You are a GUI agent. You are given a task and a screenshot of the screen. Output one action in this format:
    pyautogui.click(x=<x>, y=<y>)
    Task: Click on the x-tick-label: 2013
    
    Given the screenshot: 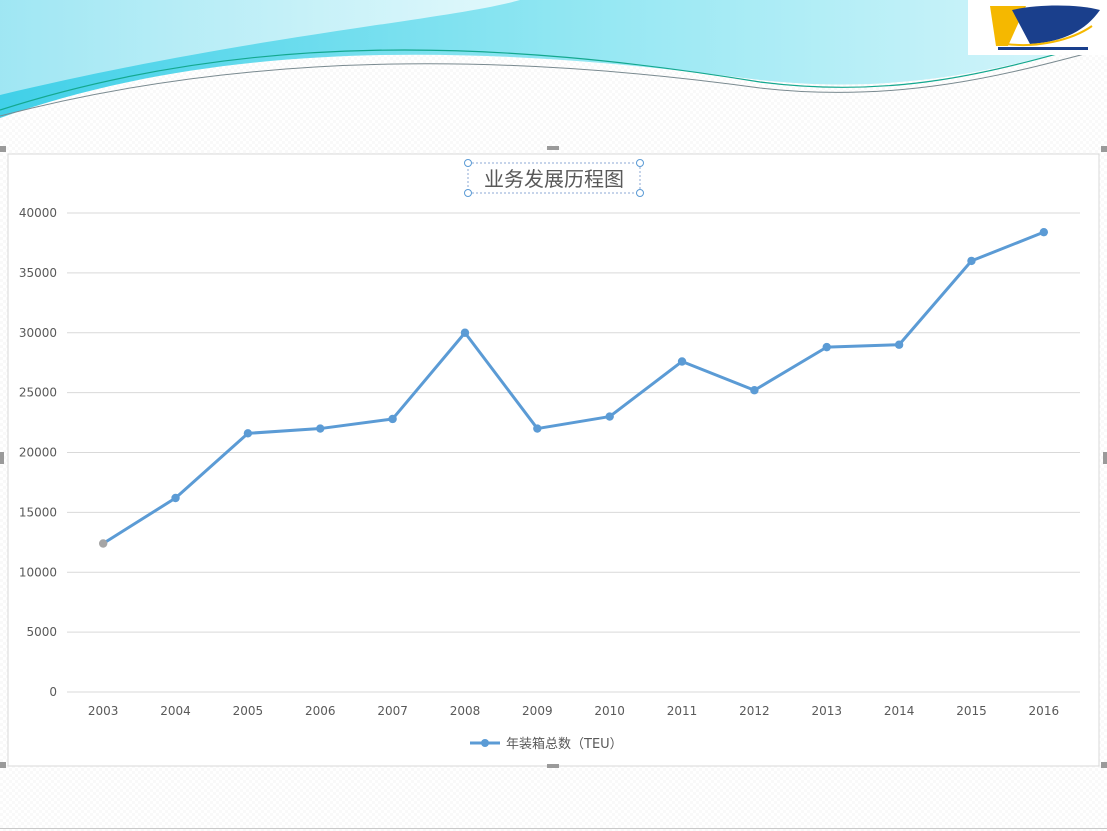 What is the action you would take?
    pyautogui.click(x=826, y=711)
    